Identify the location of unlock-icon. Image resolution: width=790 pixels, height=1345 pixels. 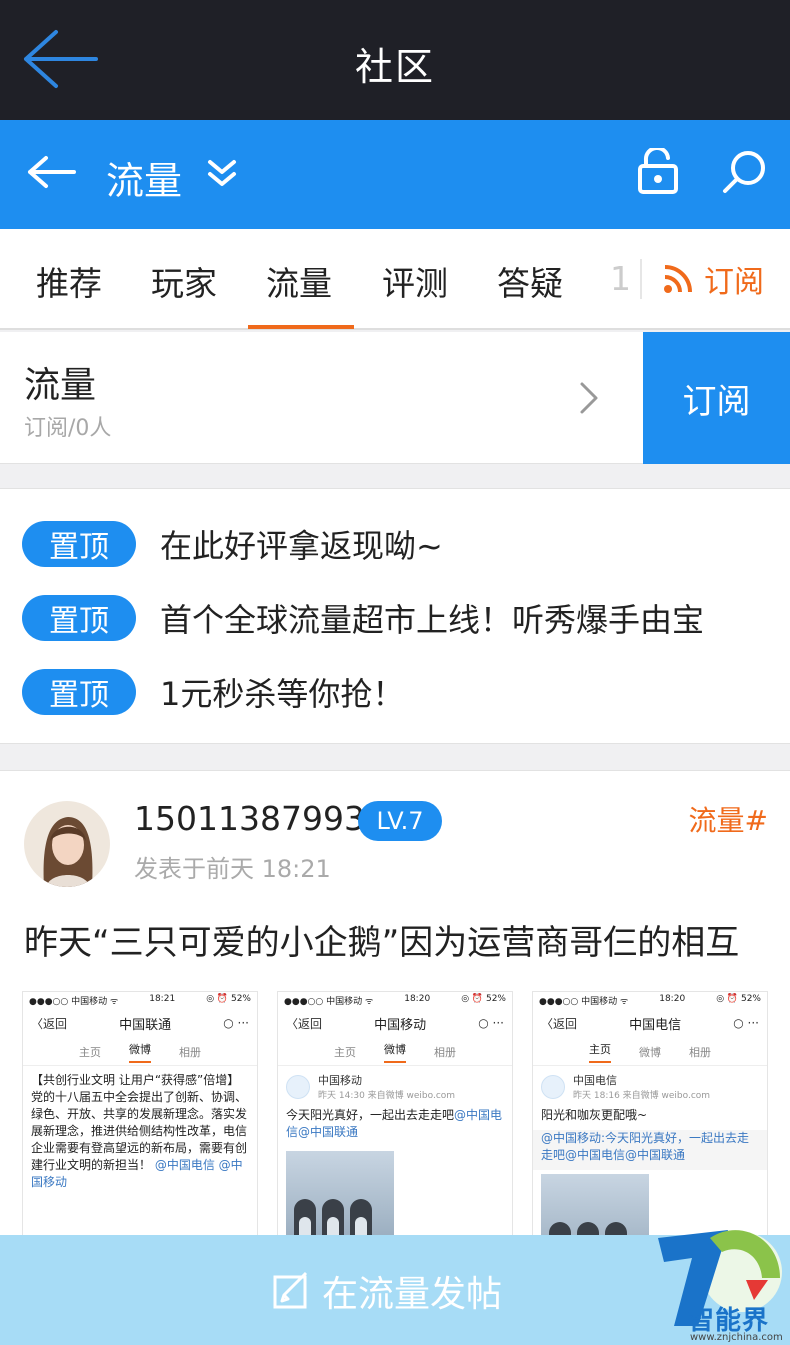
(658, 172).